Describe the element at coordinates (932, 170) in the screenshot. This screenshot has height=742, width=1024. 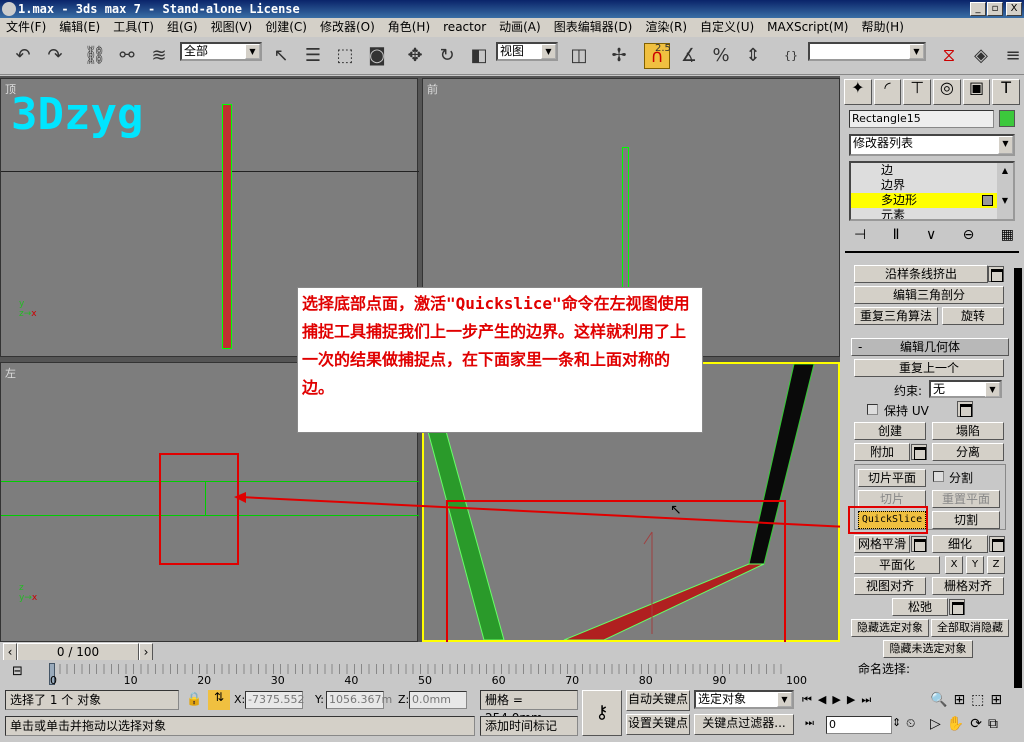
I see `stack-item-edge: 边` at that location.